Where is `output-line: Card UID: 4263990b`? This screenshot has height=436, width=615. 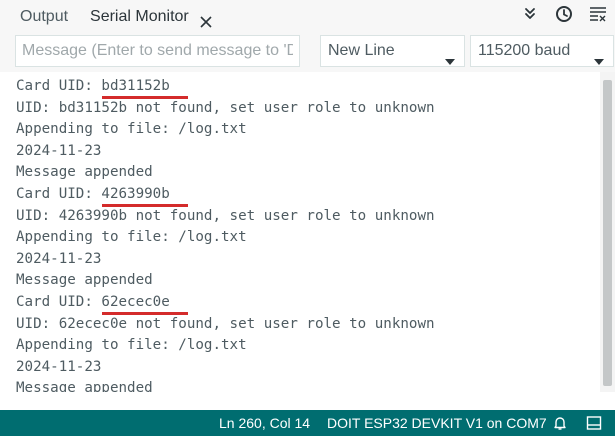 output-line: Card UID: 4263990b is located at coordinates (93, 194).